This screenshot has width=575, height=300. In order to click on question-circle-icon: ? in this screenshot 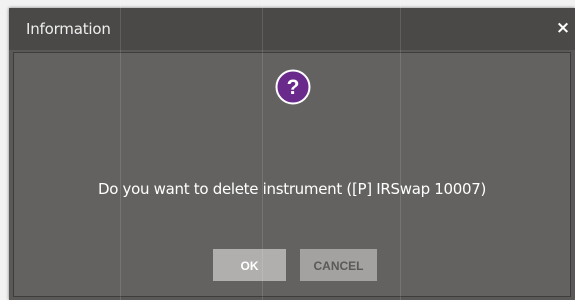, I will do `click(293, 87)`.